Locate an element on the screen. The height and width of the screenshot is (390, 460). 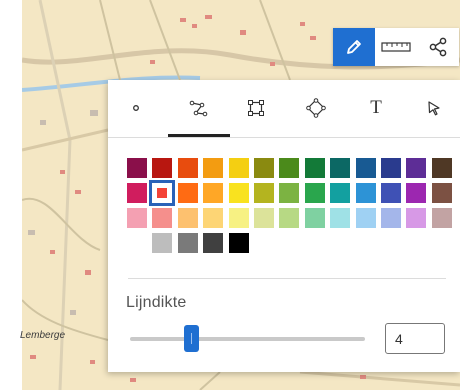
point-tool-icon is located at coordinates (136, 108).